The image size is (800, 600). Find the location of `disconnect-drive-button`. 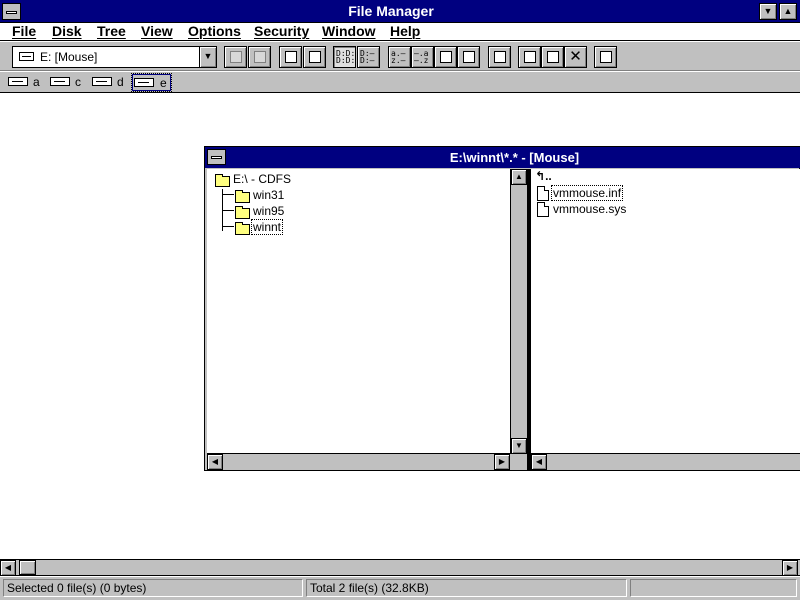

disconnect-drive-button is located at coordinates (259, 57).